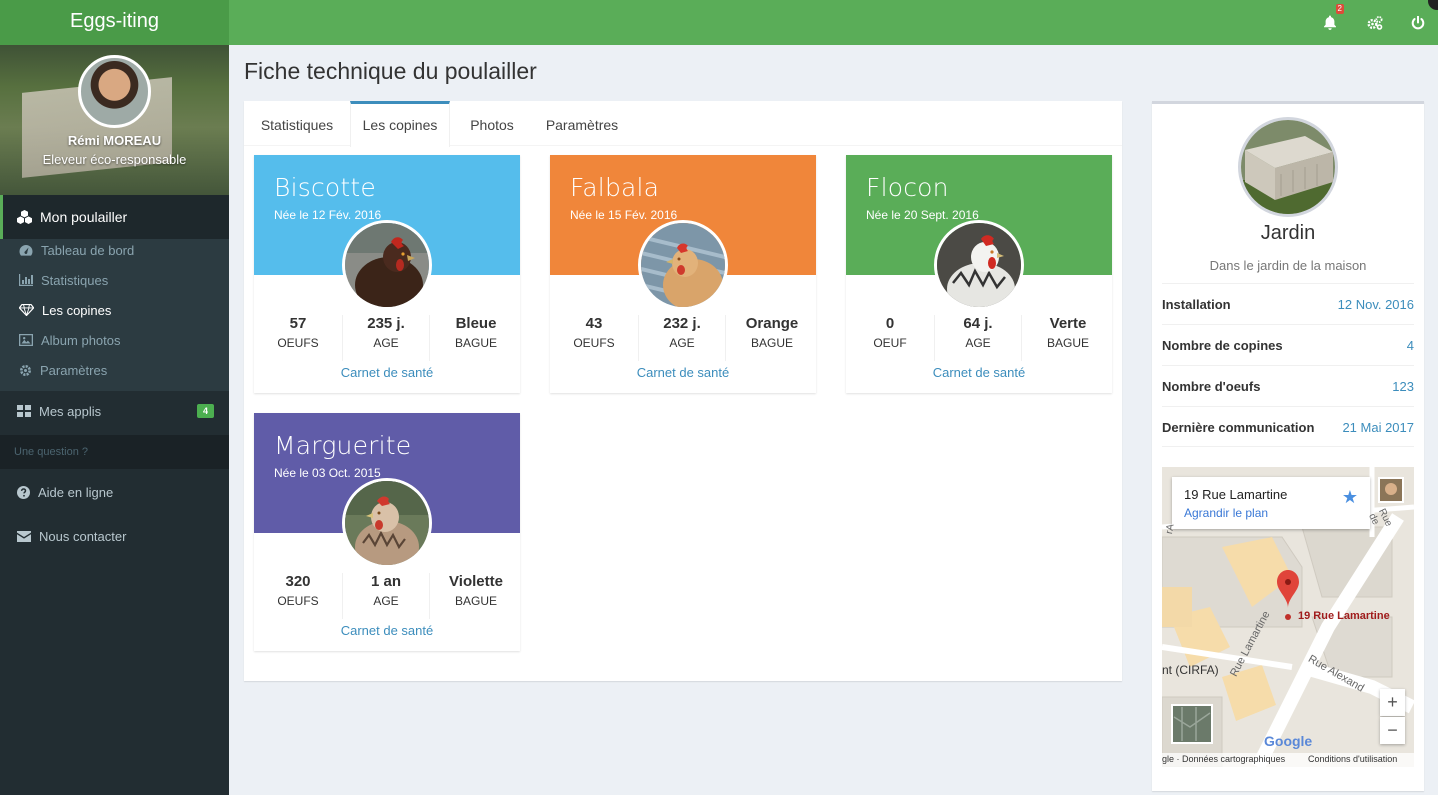 The width and height of the screenshot is (1438, 795). What do you see at coordinates (205, 411) in the screenshot?
I see `apps-count-badge: 4` at bounding box center [205, 411].